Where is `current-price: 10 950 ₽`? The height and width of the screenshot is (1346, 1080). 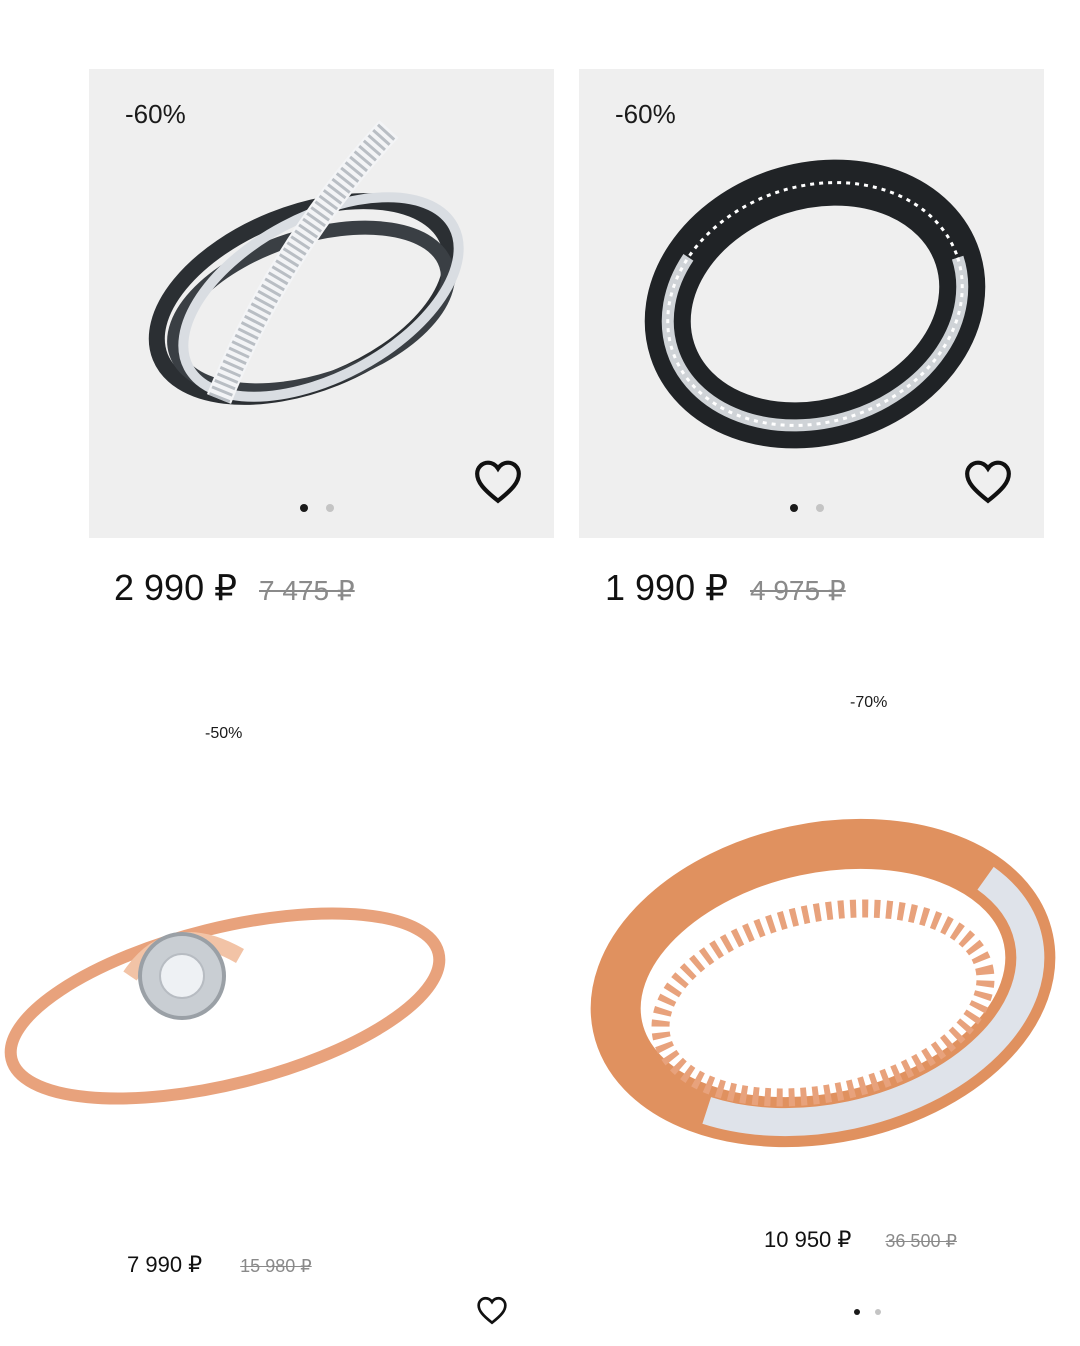 current-price: 10 950 ₽ is located at coordinates (808, 1239).